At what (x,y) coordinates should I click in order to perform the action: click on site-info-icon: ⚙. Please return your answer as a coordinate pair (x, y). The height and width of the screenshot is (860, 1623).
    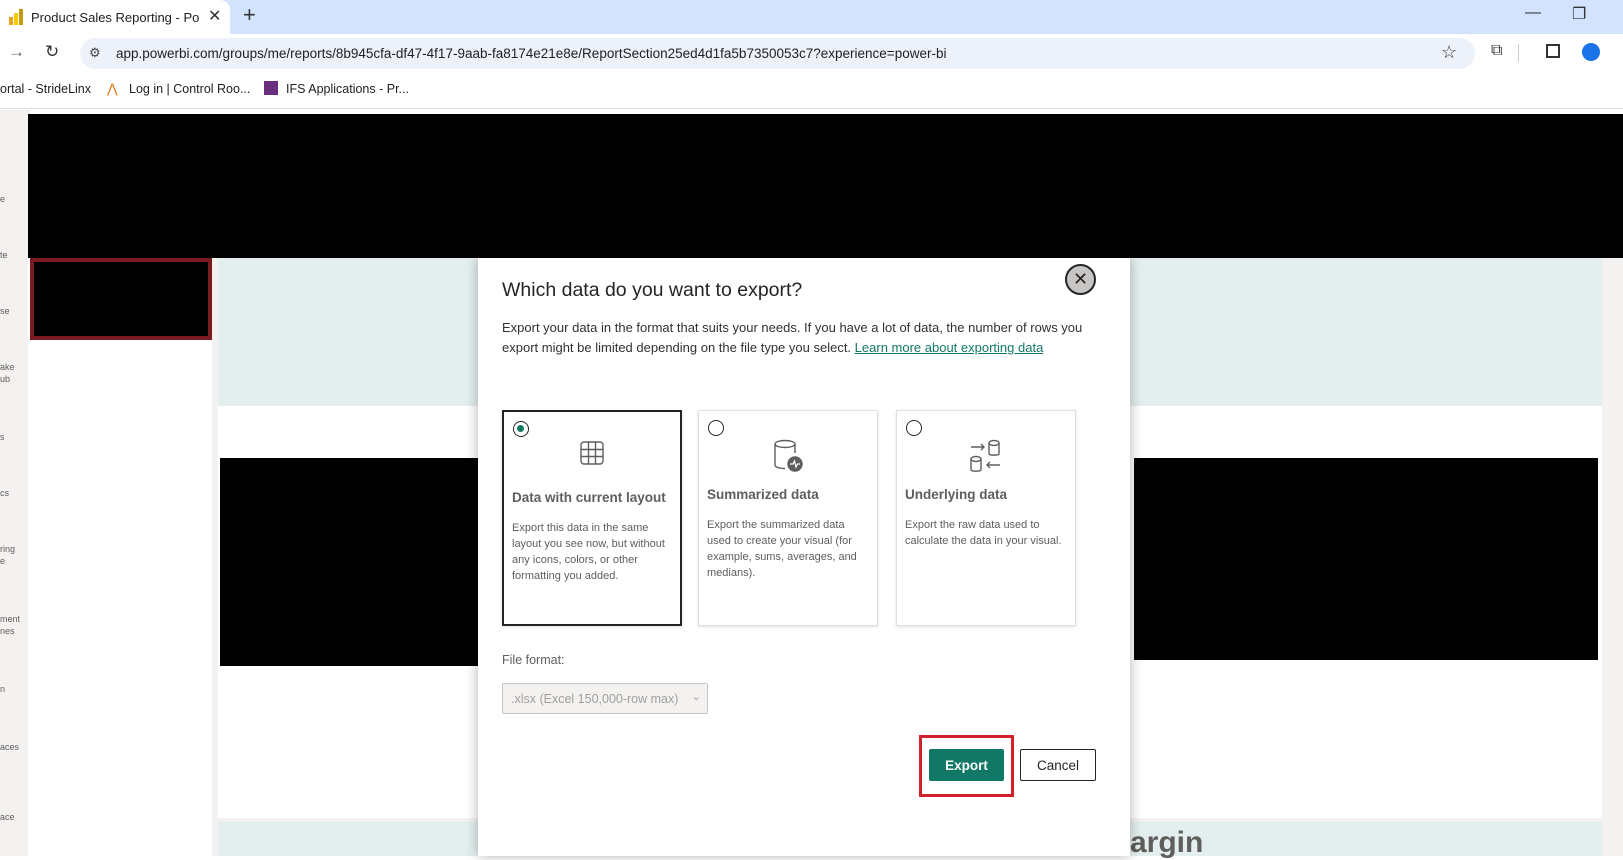
    Looking at the image, I should click on (95, 53).